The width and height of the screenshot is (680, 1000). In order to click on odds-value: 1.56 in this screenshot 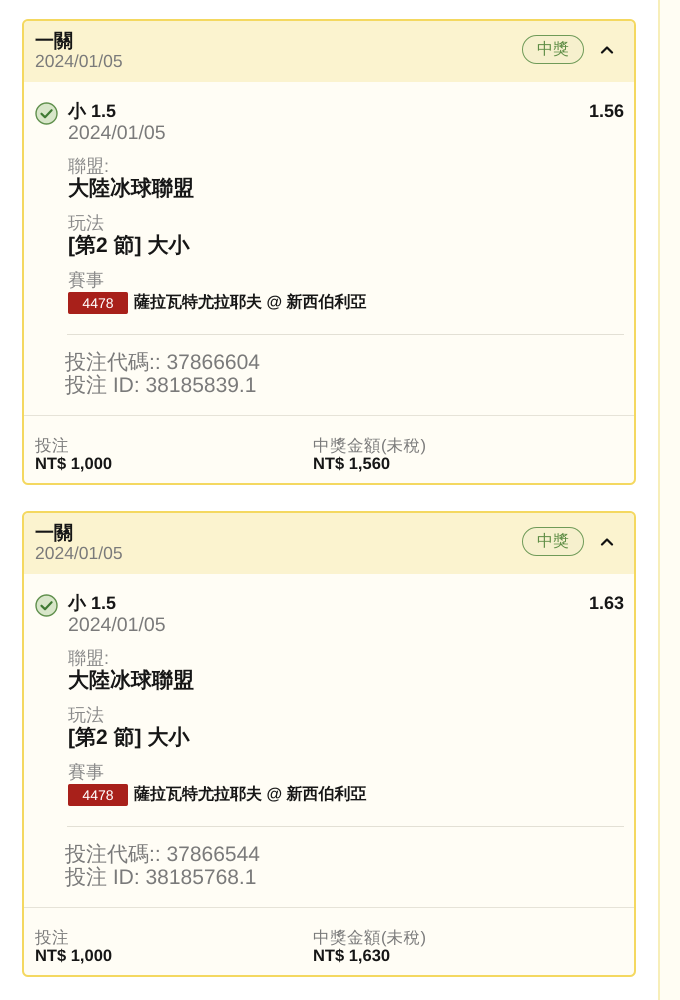, I will do `click(606, 111)`.